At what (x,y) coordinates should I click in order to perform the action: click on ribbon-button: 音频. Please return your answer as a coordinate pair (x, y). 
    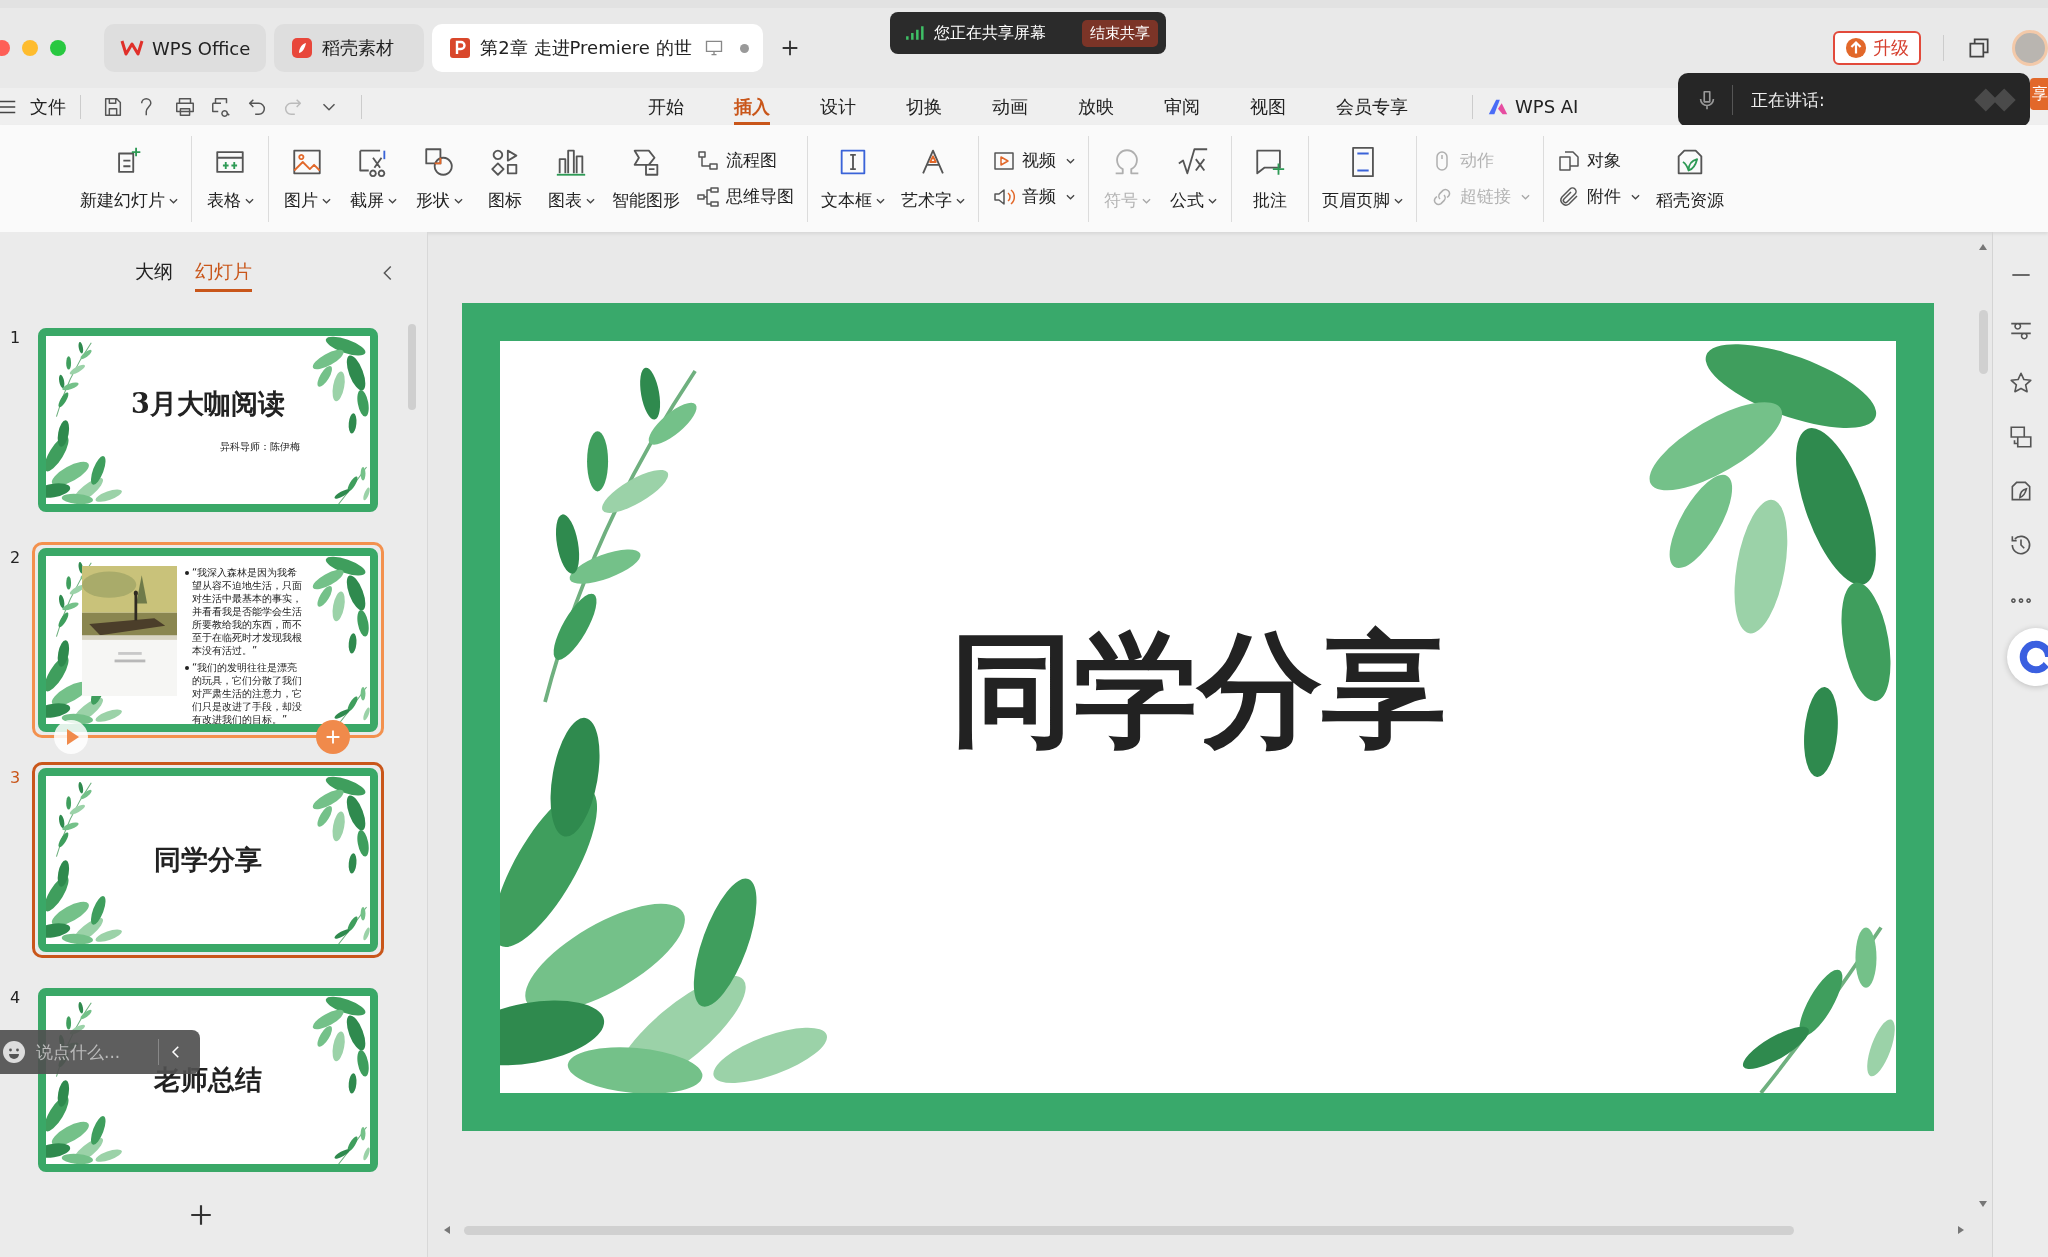
    Looking at the image, I should click on (1033, 196).